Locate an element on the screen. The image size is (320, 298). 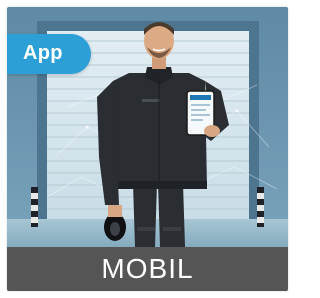
caption-bar: MOBIL is located at coordinates (147, 269).